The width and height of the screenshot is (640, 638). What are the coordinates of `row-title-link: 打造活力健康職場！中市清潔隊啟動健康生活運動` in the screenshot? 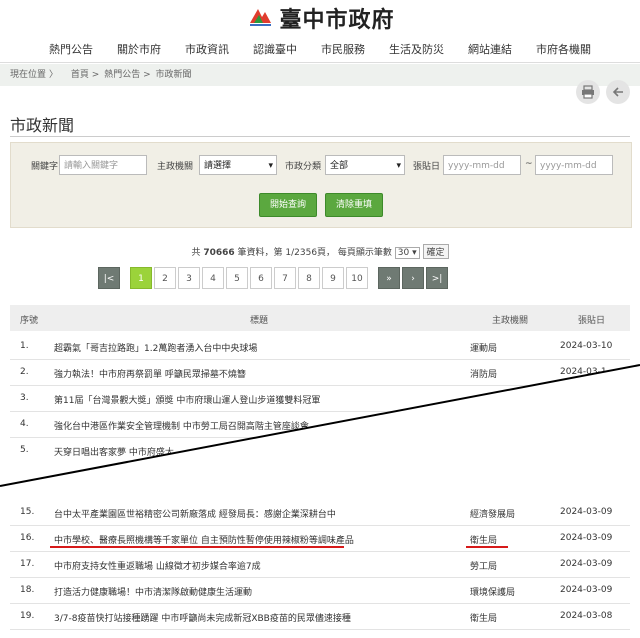 It's located at (153, 591).